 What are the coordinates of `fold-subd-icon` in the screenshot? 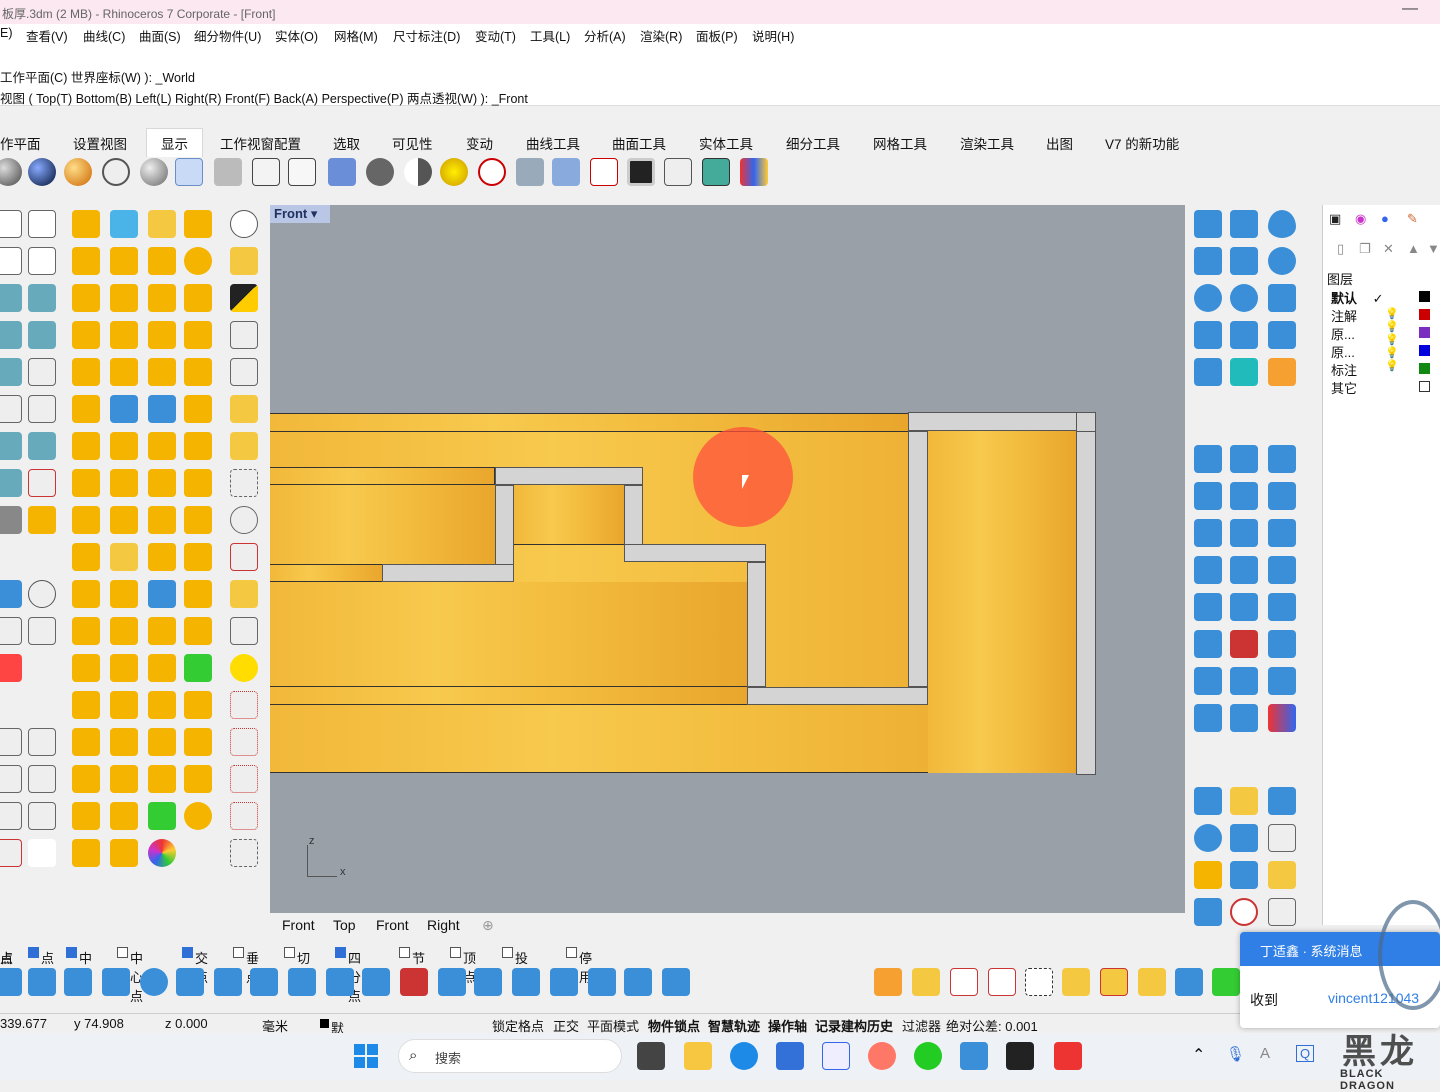 It's located at (1244, 533).